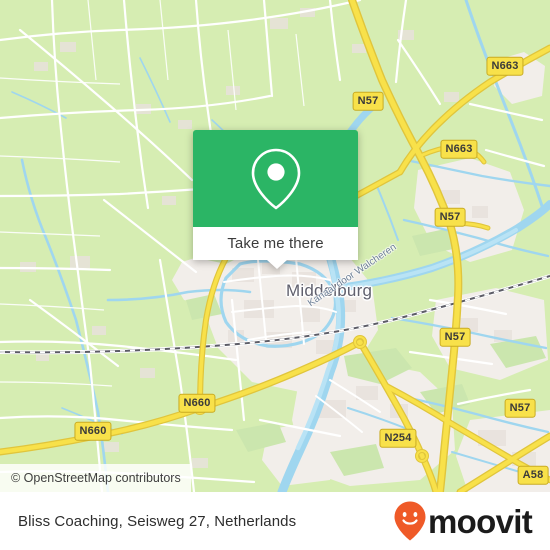 The height and width of the screenshot is (550, 550). I want to click on take-me-there-label: Take me there, so click(275, 243).